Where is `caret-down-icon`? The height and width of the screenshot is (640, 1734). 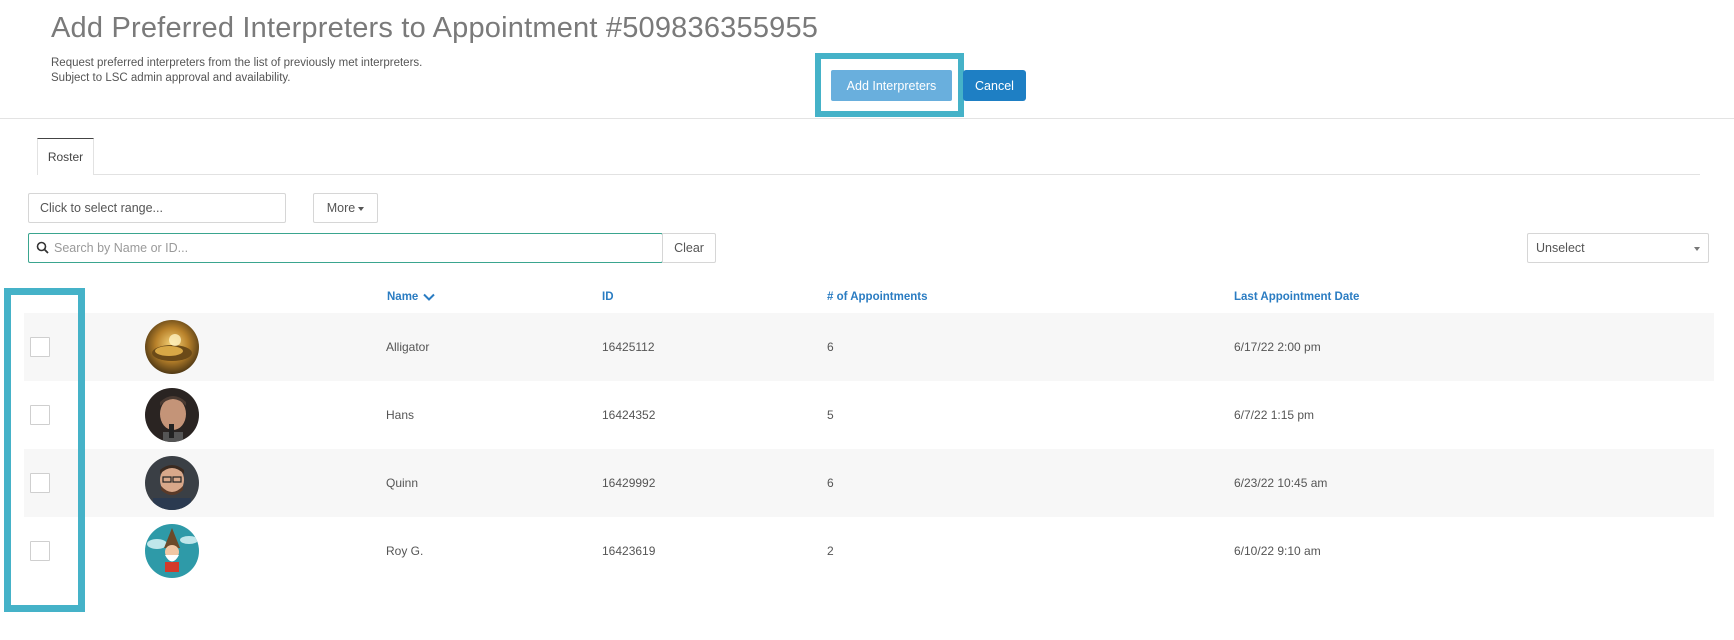 caret-down-icon is located at coordinates (361, 208).